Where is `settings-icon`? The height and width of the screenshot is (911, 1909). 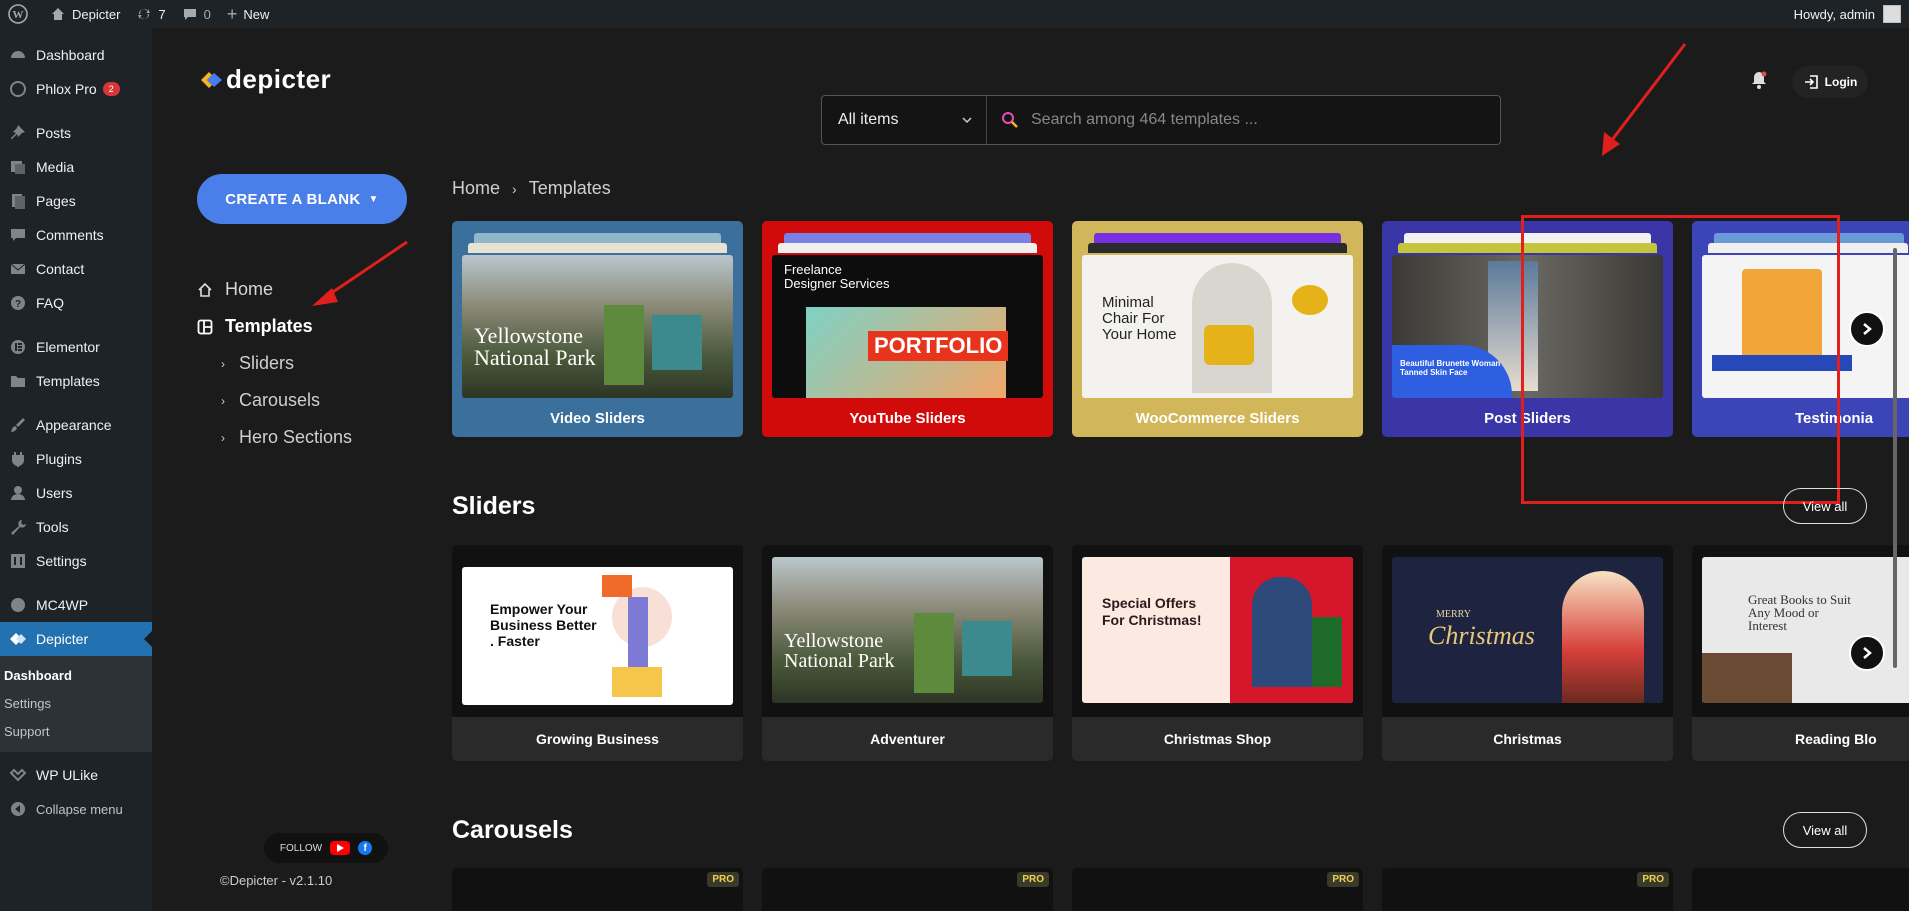
settings-icon is located at coordinates (18, 561).